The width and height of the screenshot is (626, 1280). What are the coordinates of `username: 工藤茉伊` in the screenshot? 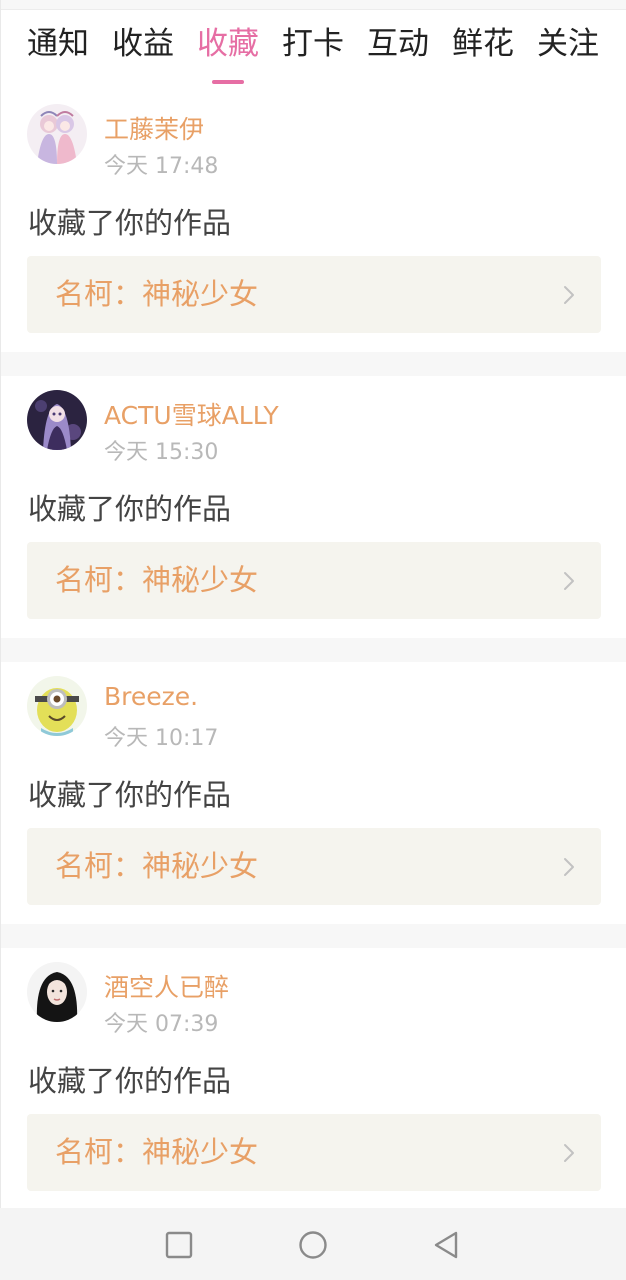 It's located at (154, 128).